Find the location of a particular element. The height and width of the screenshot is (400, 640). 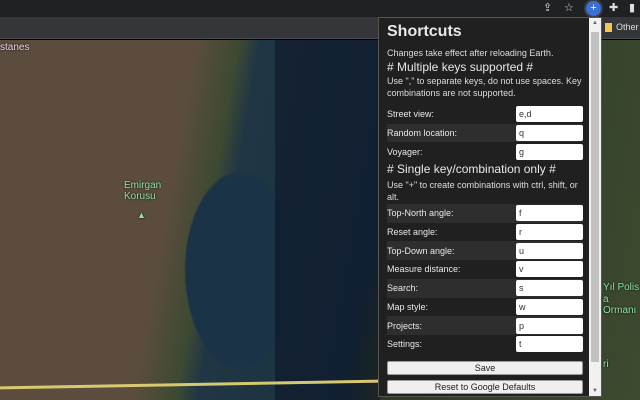

shortcut-row: Settings: t is located at coordinates (485, 344).